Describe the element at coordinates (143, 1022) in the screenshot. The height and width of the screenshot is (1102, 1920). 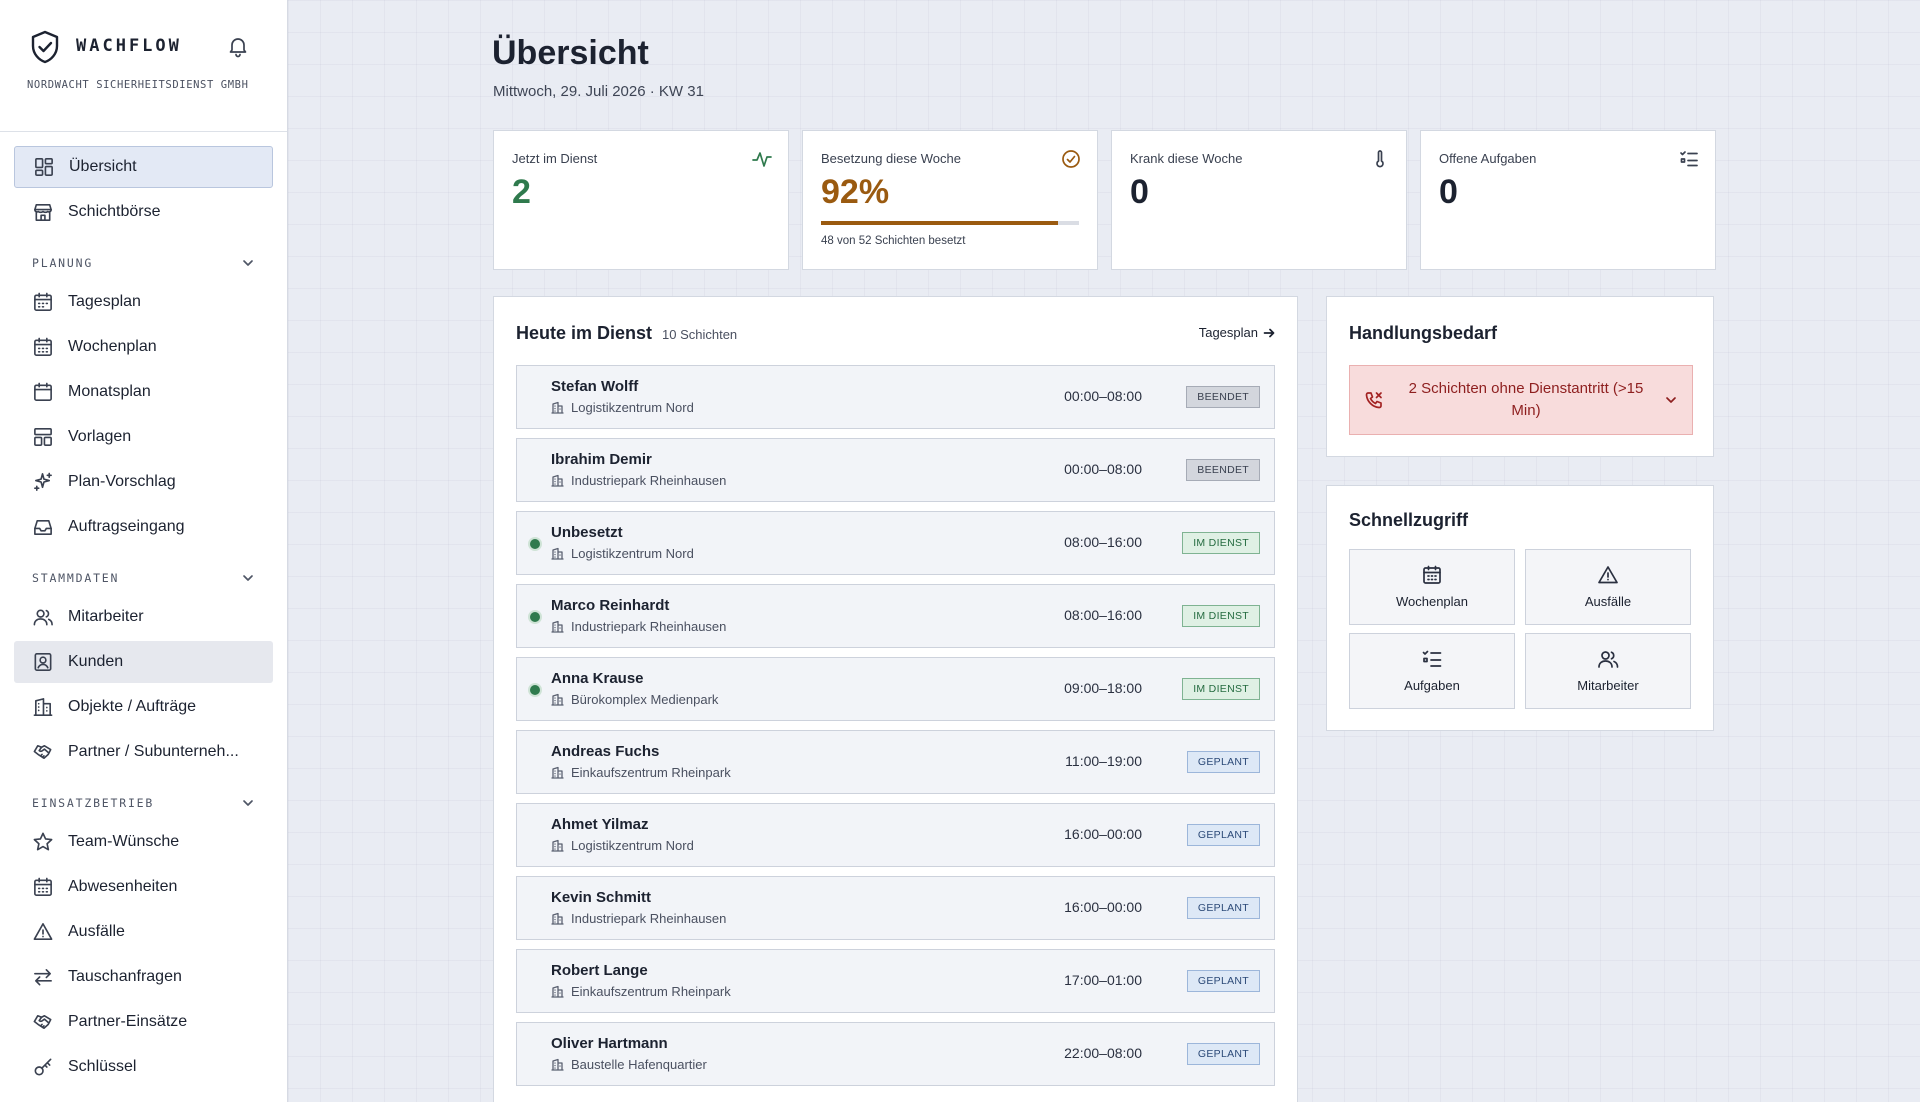
I see `sidebar-item-partner-einsaetze: Partner-Einsätze` at that location.